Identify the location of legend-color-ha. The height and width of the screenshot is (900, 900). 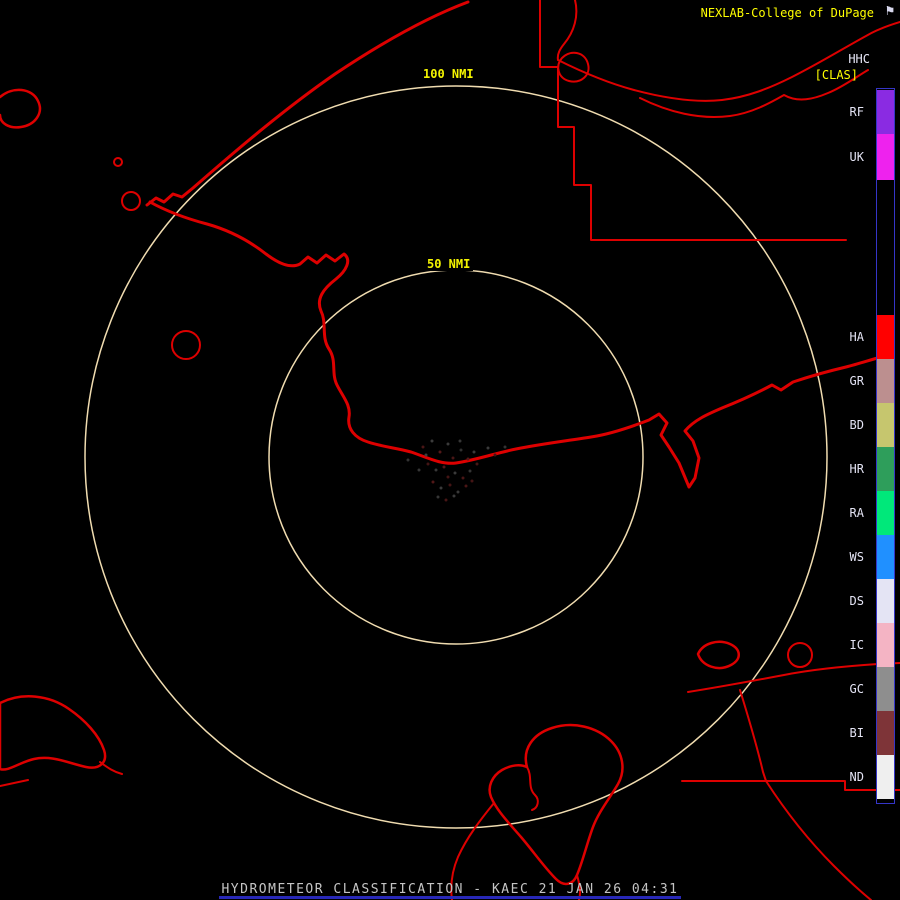
(885, 337).